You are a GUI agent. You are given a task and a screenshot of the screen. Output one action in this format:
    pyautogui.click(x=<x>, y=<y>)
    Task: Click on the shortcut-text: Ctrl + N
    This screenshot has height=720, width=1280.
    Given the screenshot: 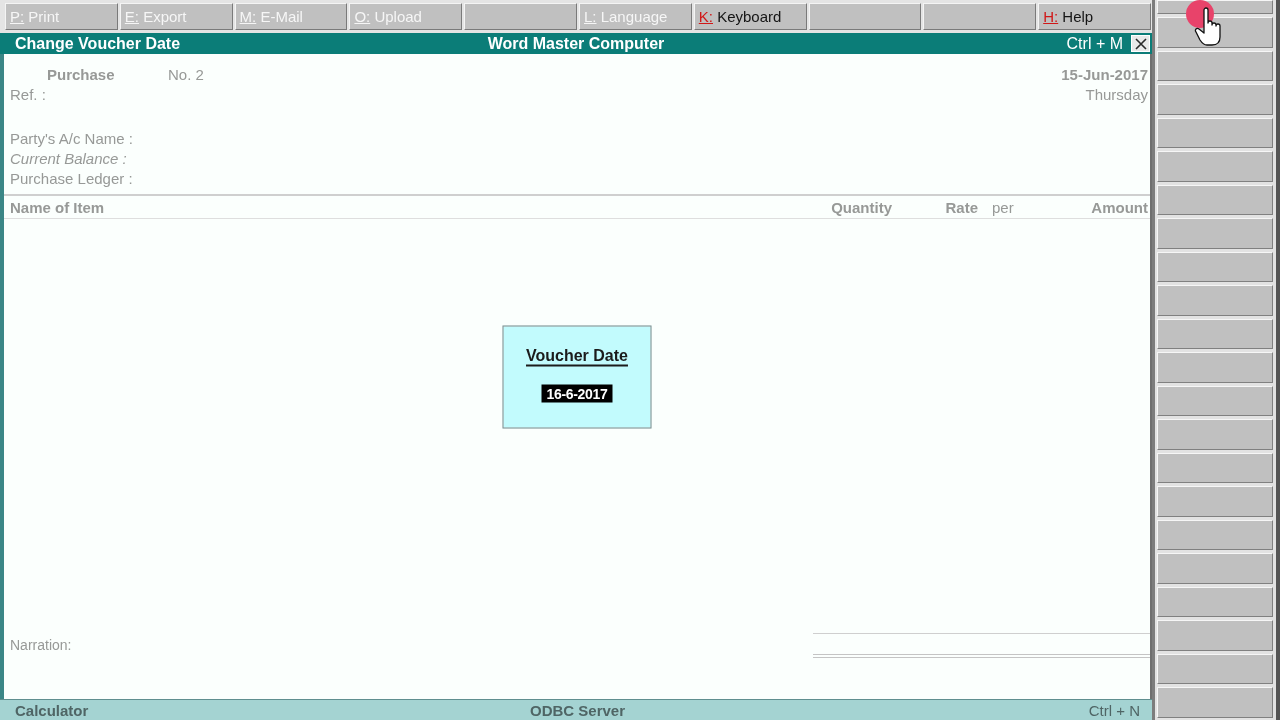 What is the action you would take?
    pyautogui.click(x=1114, y=710)
    